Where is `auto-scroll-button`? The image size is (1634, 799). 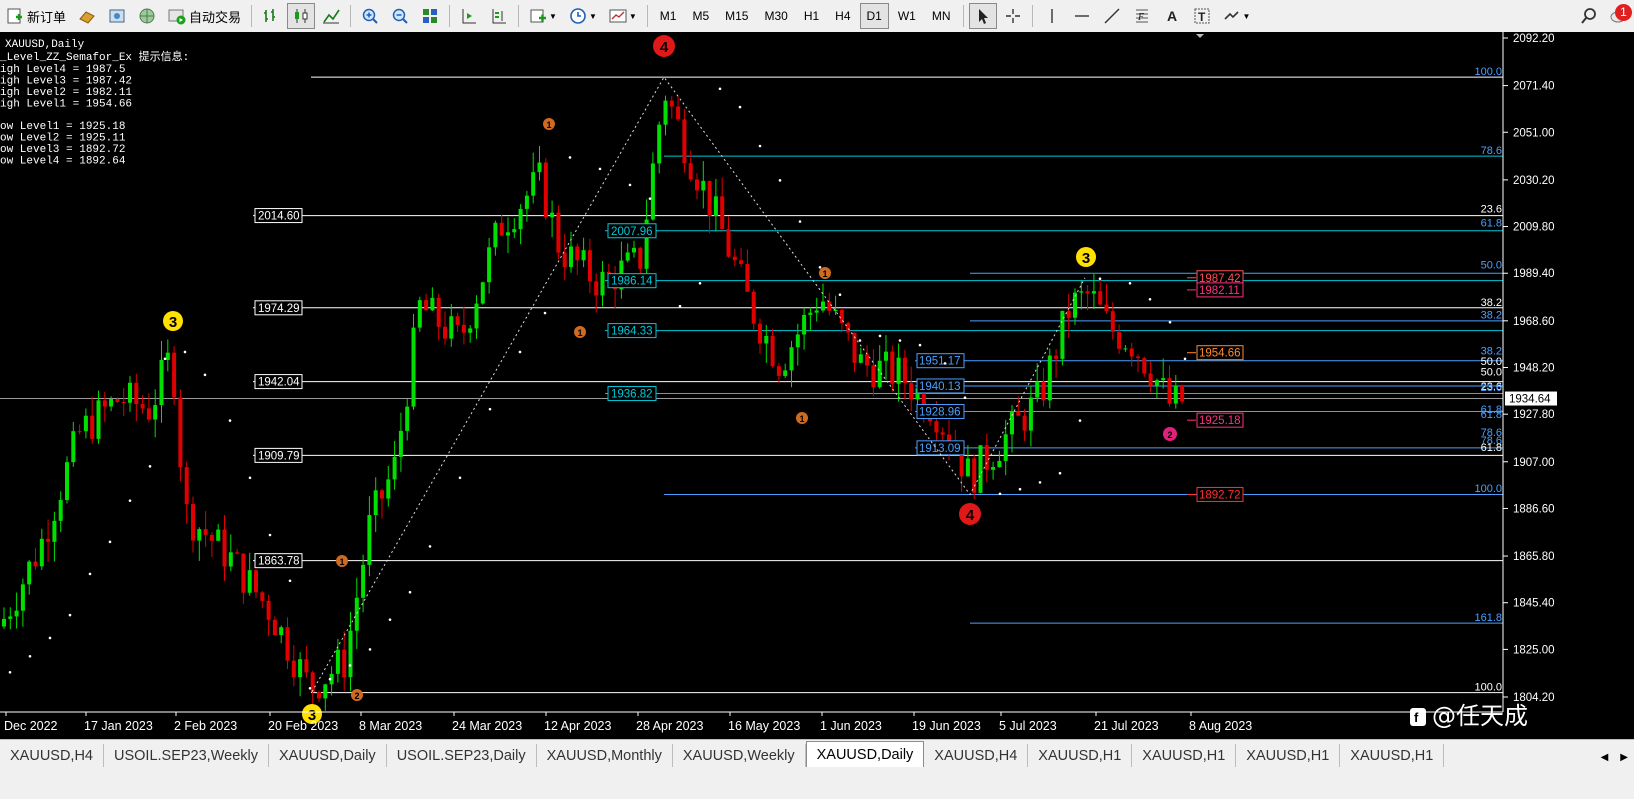
auto-scroll-button is located at coordinates (469, 16).